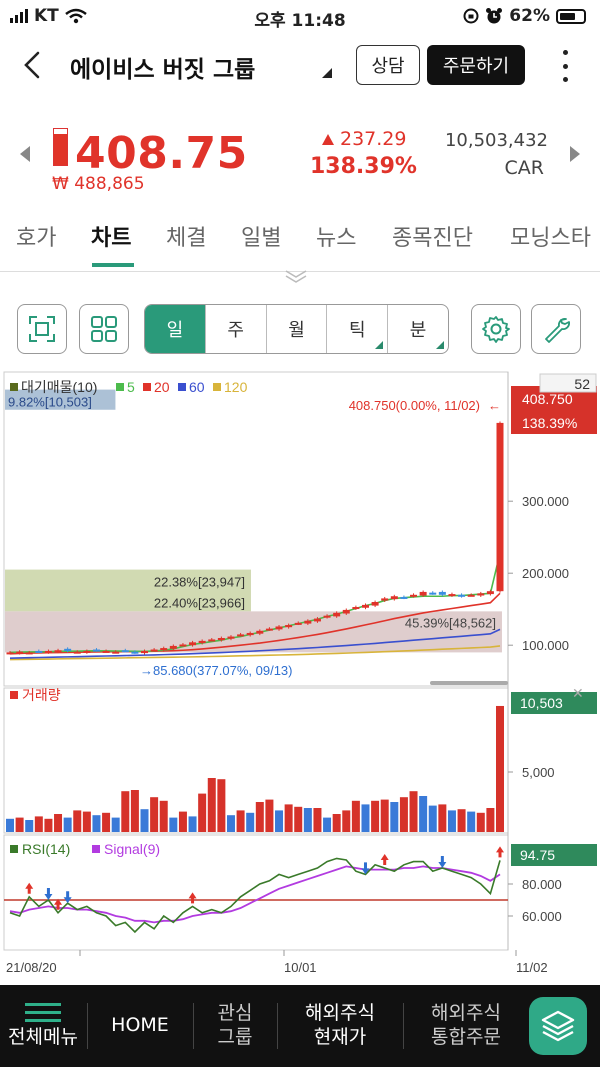 This screenshot has height=1067, width=600. Describe the element at coordinates (388, 65) in the screenshot. I see `consult-button: 상담` at that location.